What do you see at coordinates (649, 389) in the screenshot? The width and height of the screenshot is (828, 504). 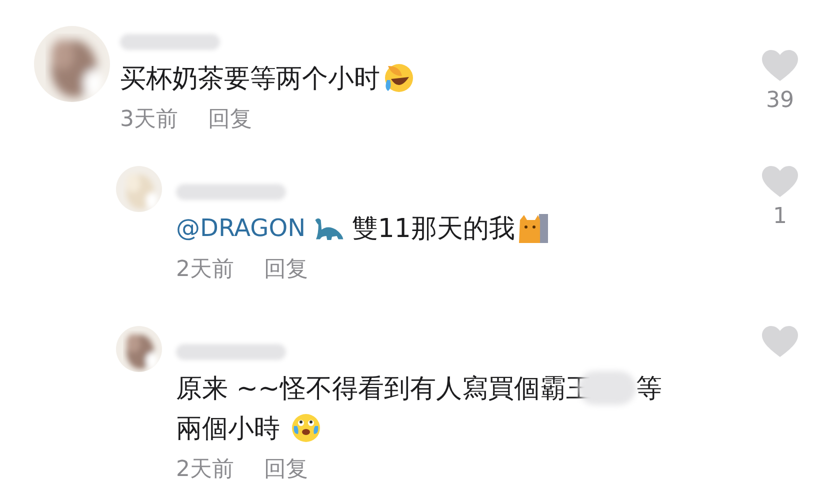 I see `comment-text: 等` at bounding box center [649, 389].